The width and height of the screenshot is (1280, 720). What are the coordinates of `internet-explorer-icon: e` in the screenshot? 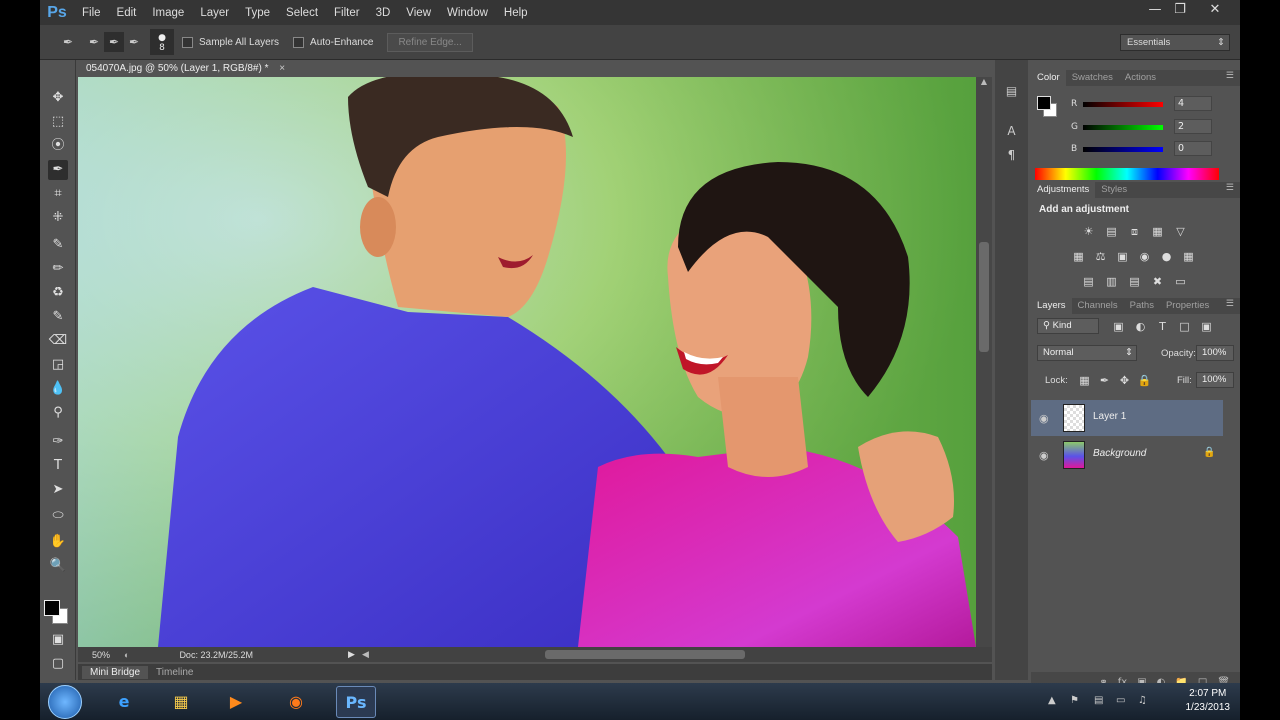 It's located at (124, 702).